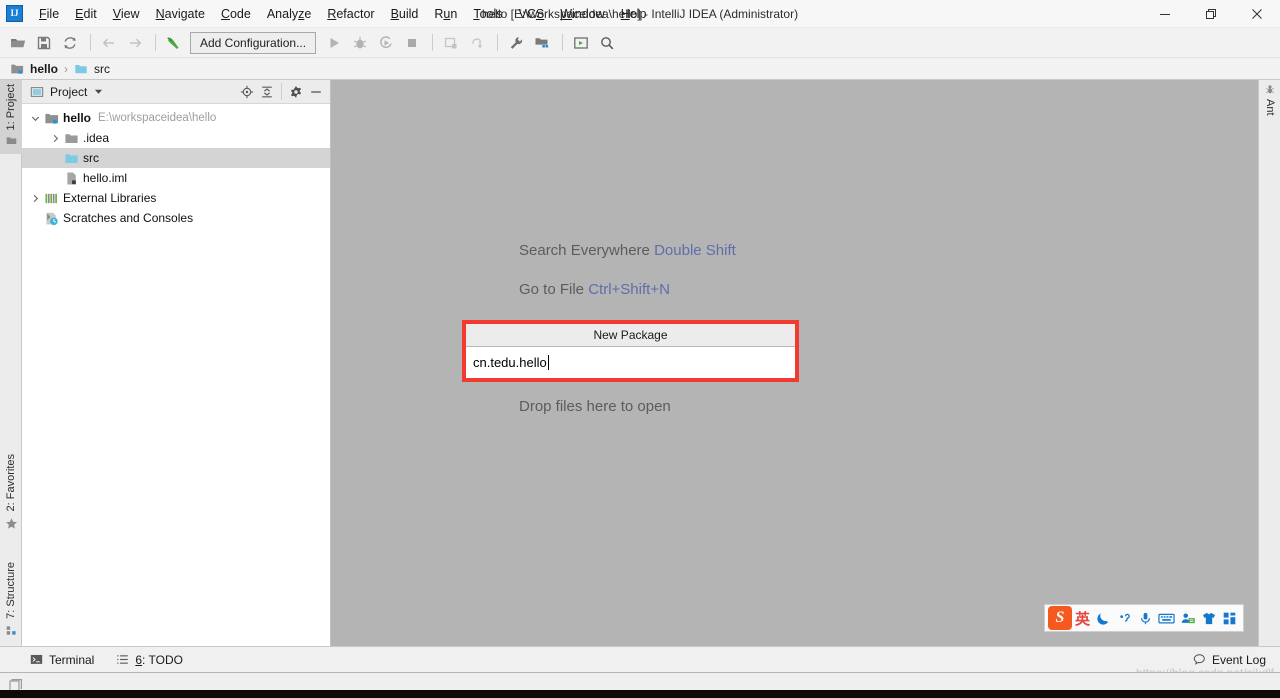 This screenshot has height=698, width=1280. What do you see at coordinates (1208, 618) in the screenshot?
I see `skin-icon` at bounding box center [1208, 618].